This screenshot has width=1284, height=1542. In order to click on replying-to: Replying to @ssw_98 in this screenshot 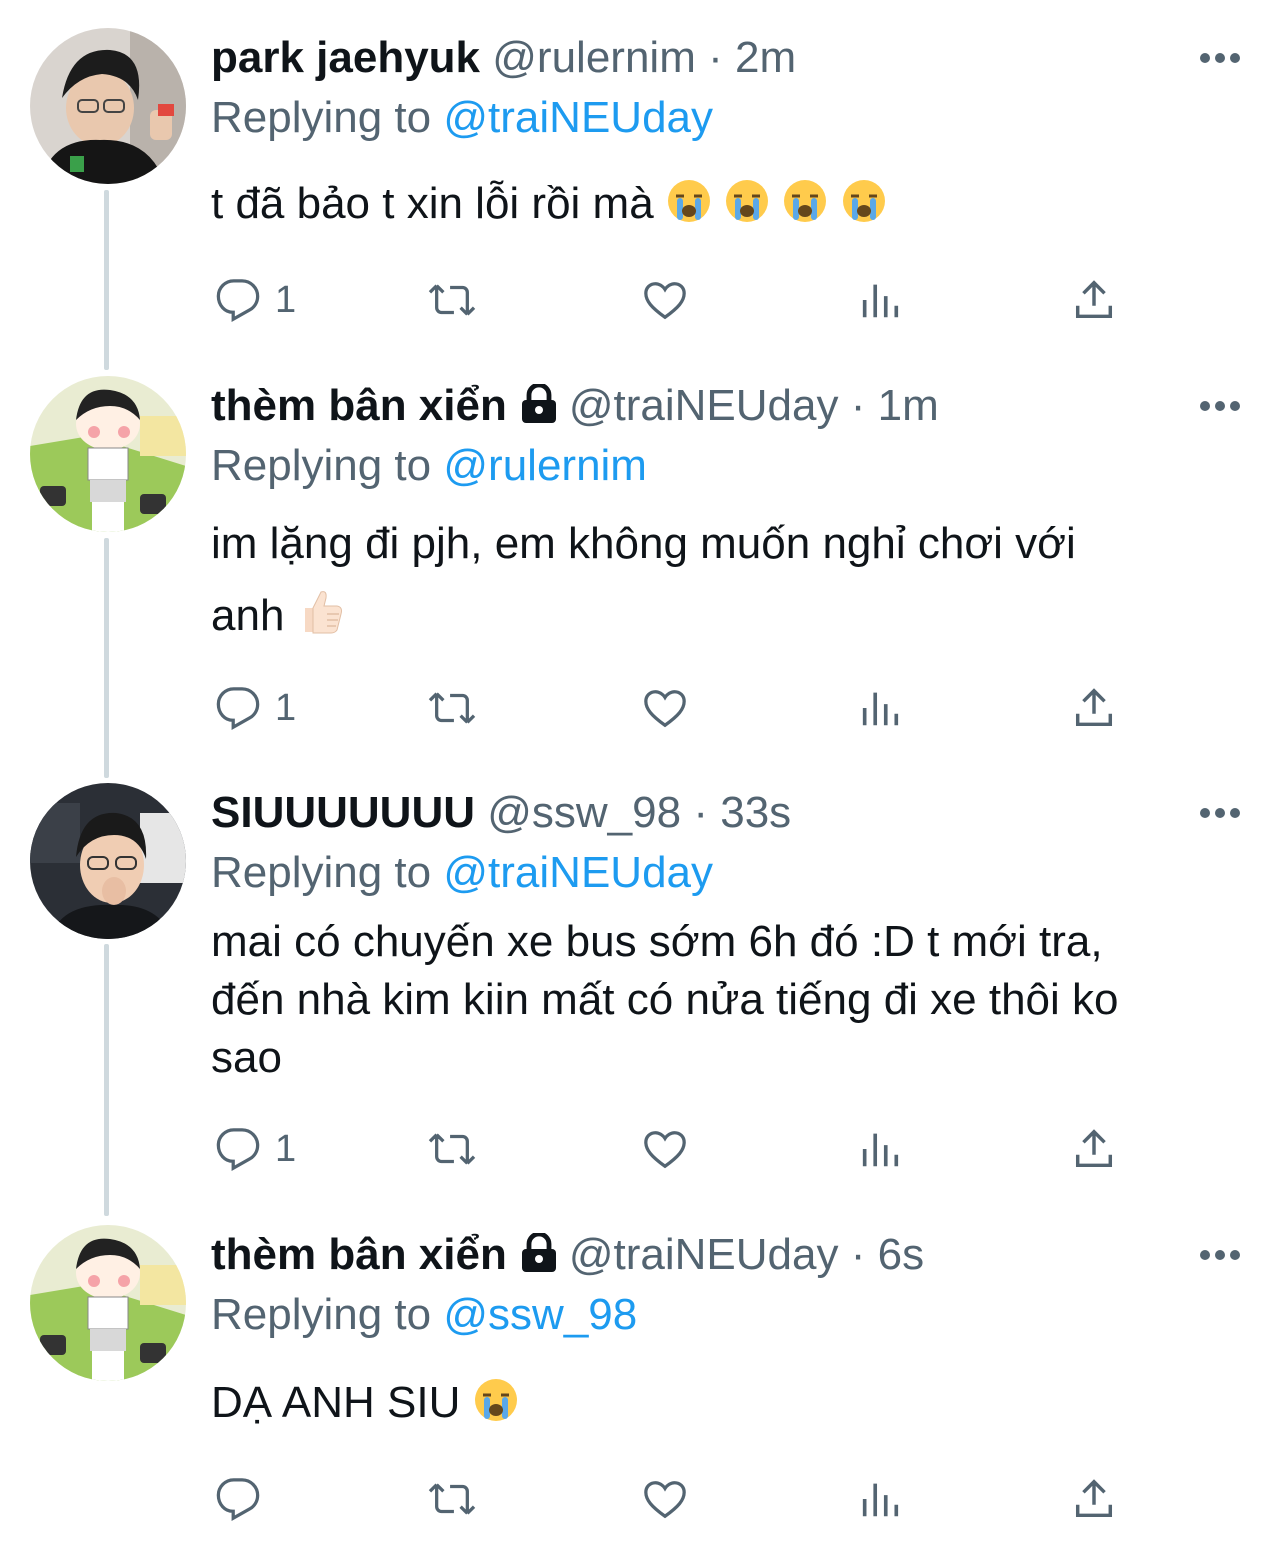, I will do `click(424, 1315)`.